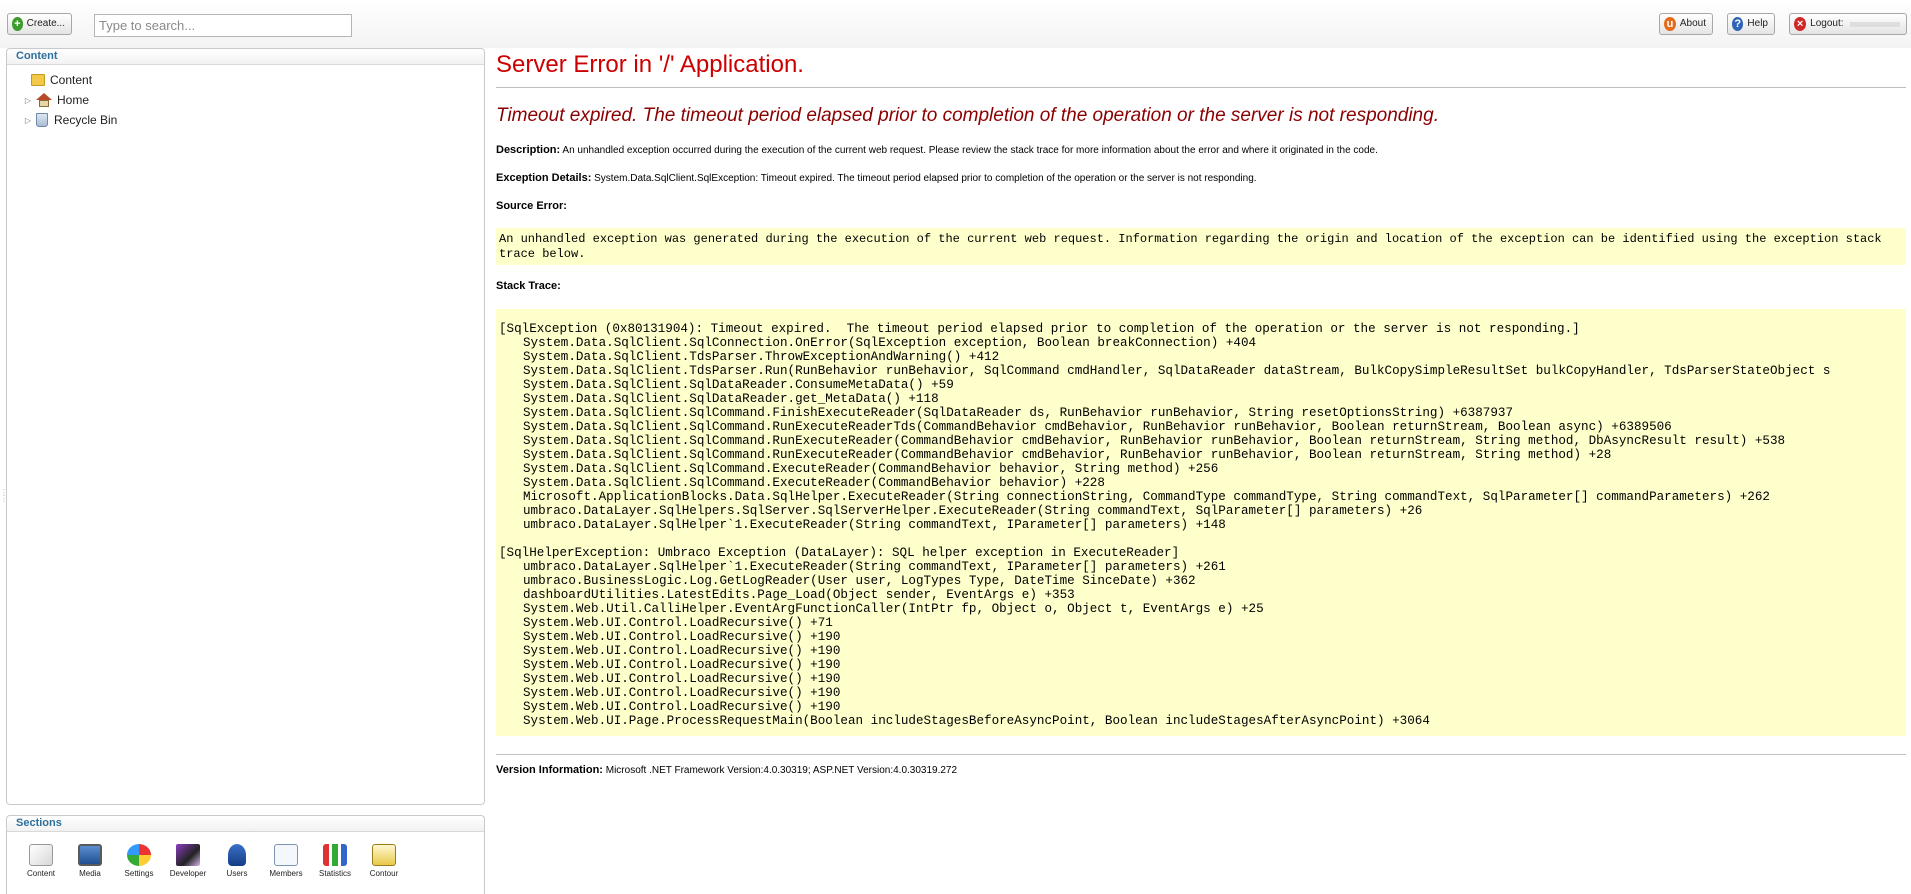  Describe the element at coordinates (1757, 23) in the screenshot. I see `help-button-label: Help` at that location.